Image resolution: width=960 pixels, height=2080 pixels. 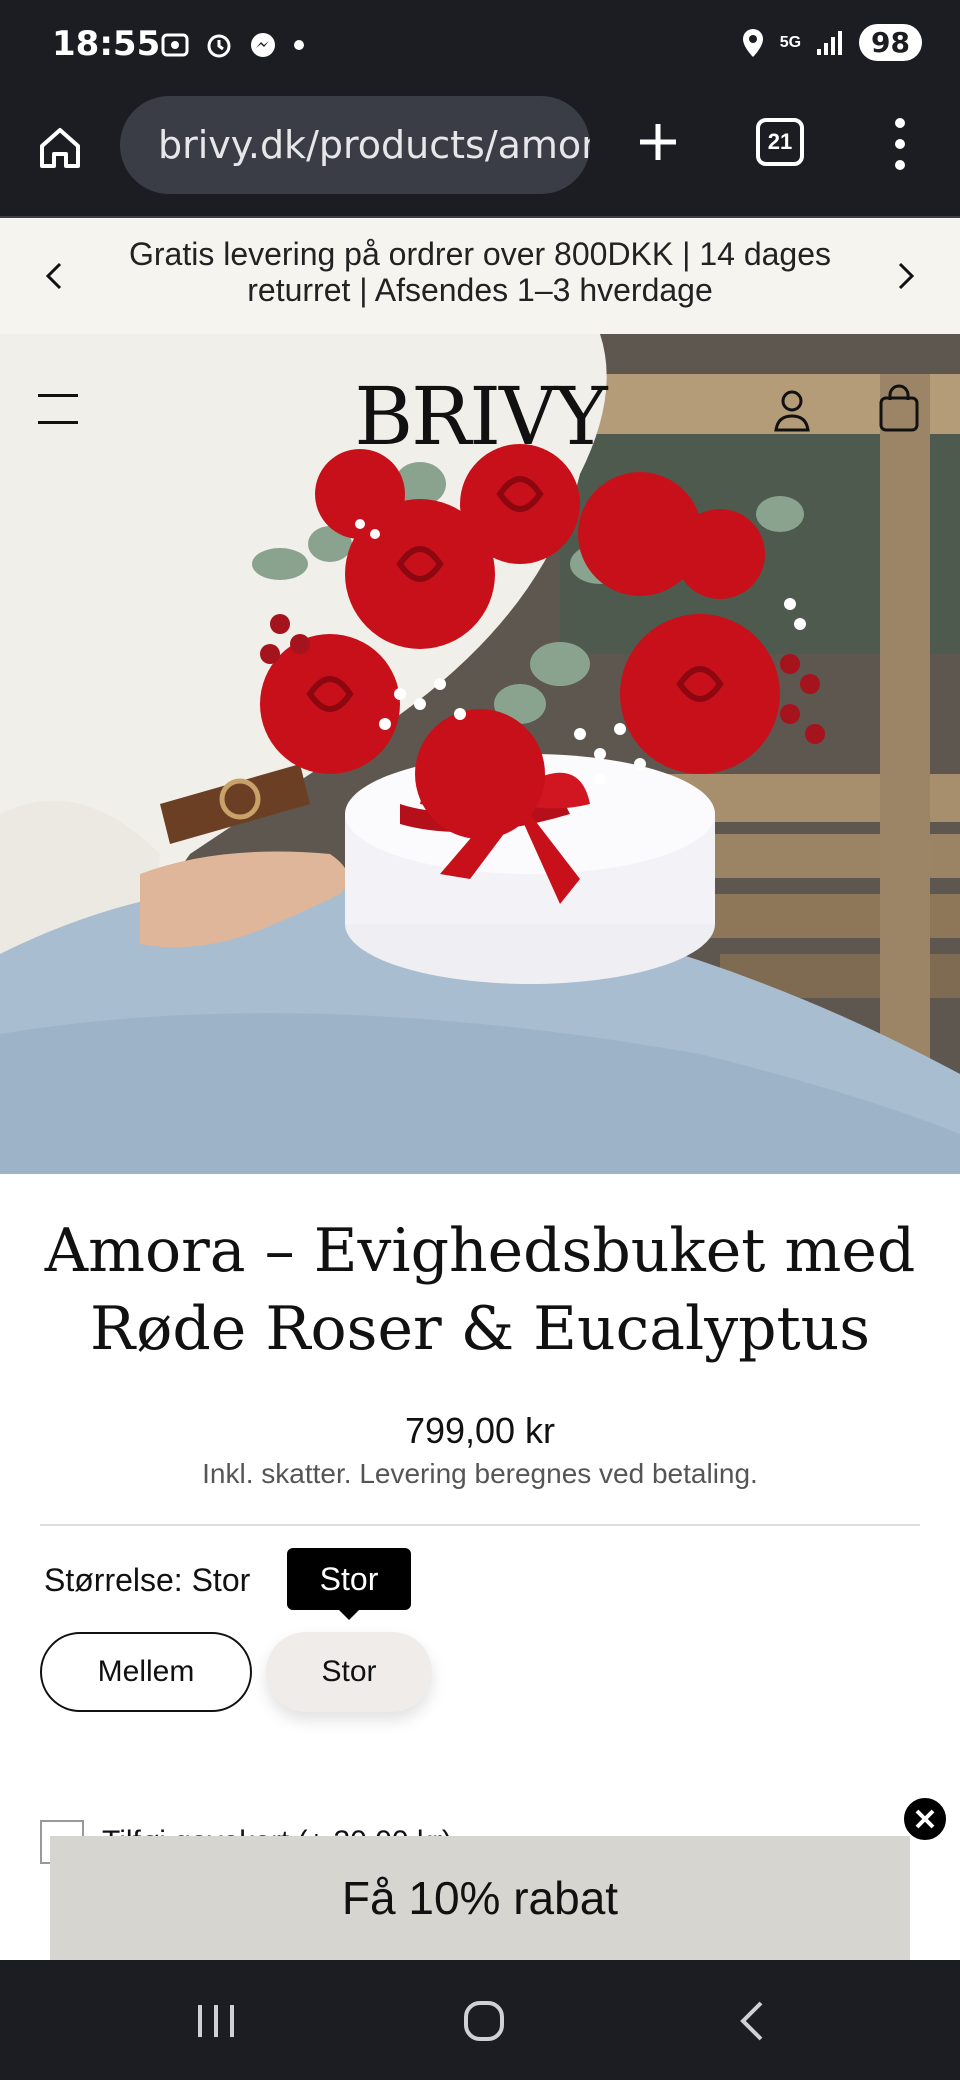 I want to click on system-icons: 5G 98, so click(x=831, y=42).